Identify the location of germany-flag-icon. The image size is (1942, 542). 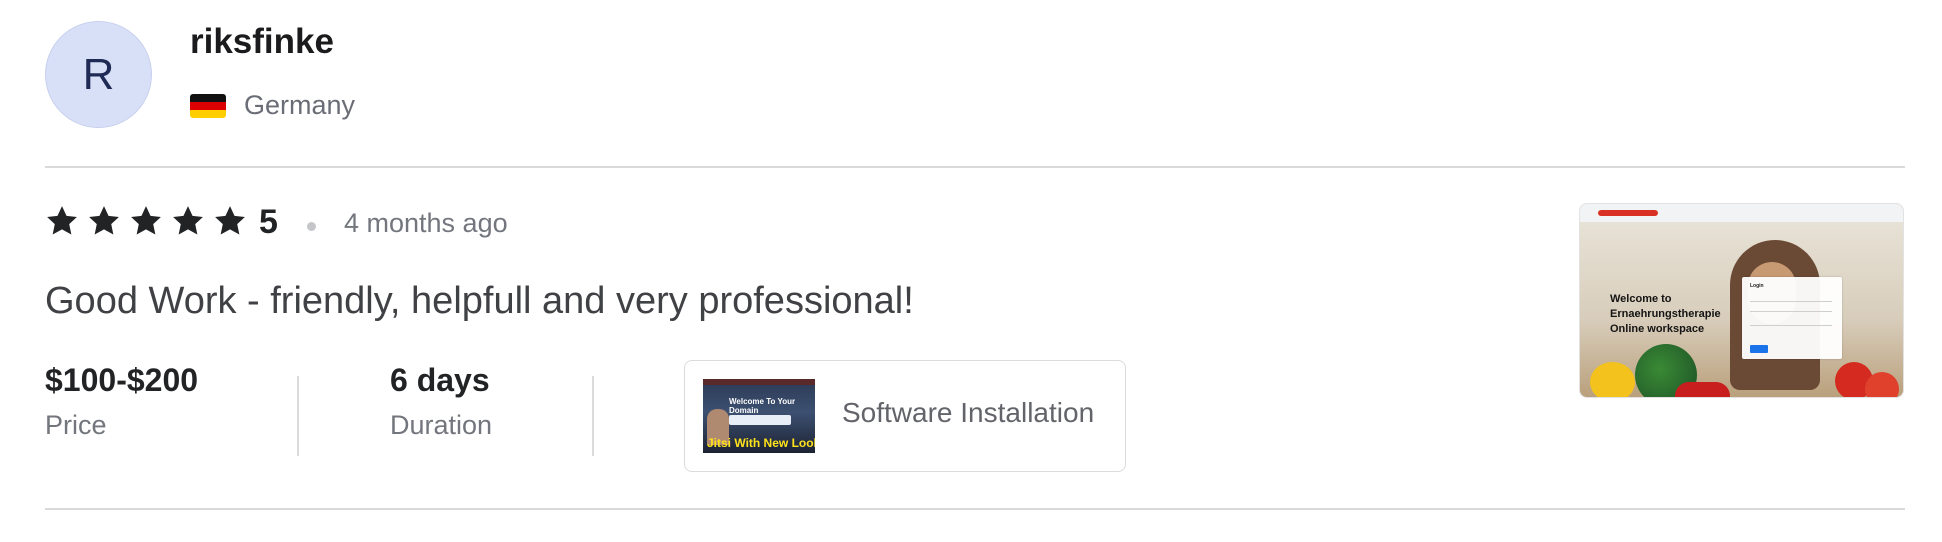
(208, 106).